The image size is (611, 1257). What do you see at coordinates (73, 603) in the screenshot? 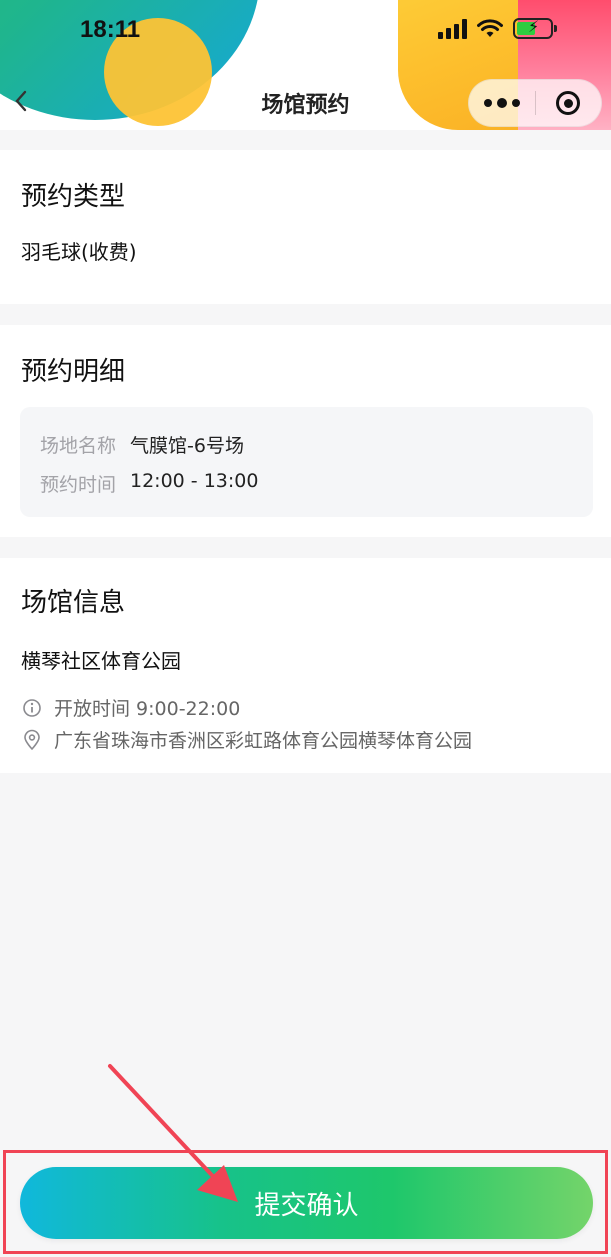
I see `venue-info-title: 场馆信息` at bounding box center [73, 603].